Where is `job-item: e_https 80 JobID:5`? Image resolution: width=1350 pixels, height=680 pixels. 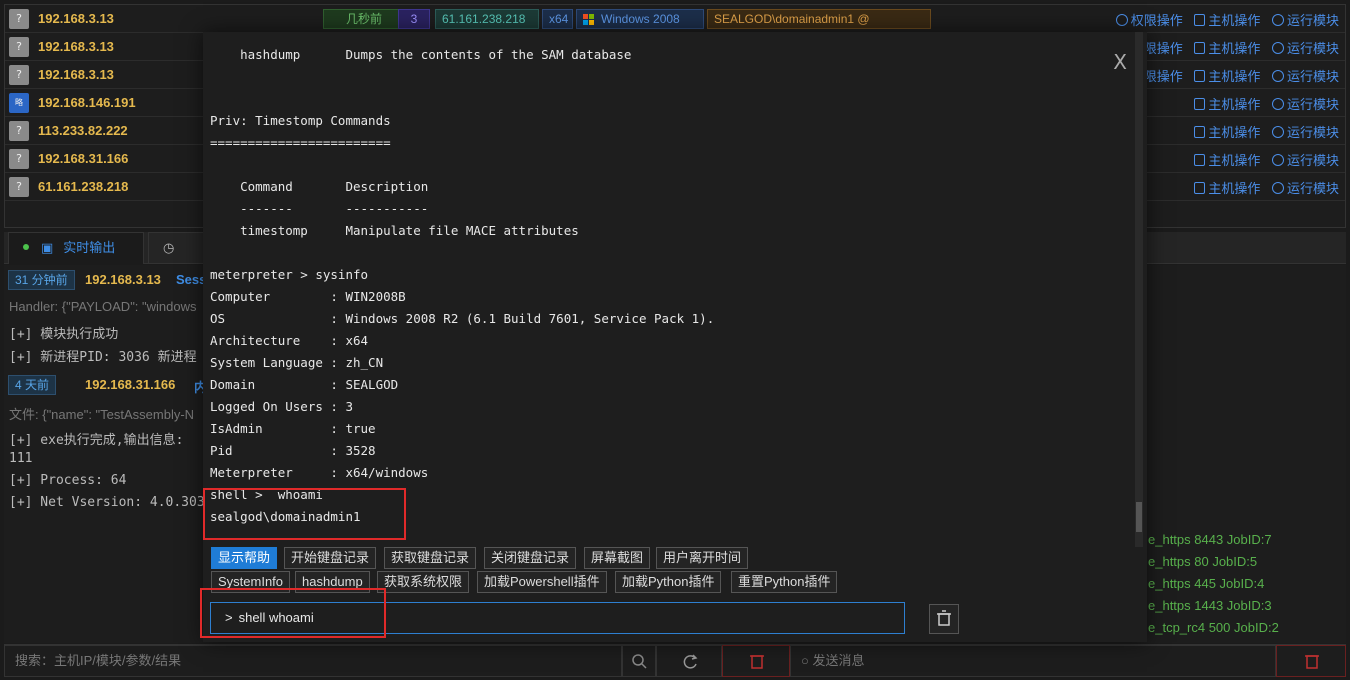
job-item: e_https 80 JobID:5 is located at coordinates (1203, 561).